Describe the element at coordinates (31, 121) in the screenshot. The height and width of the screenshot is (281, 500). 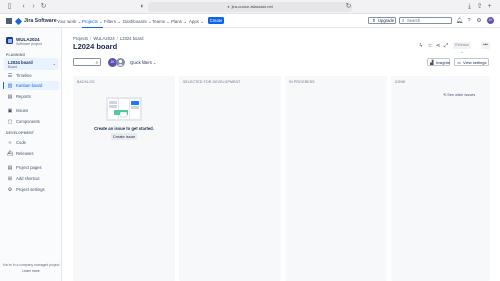
I see `sidebar-item-components: ▢ Components` at that location.